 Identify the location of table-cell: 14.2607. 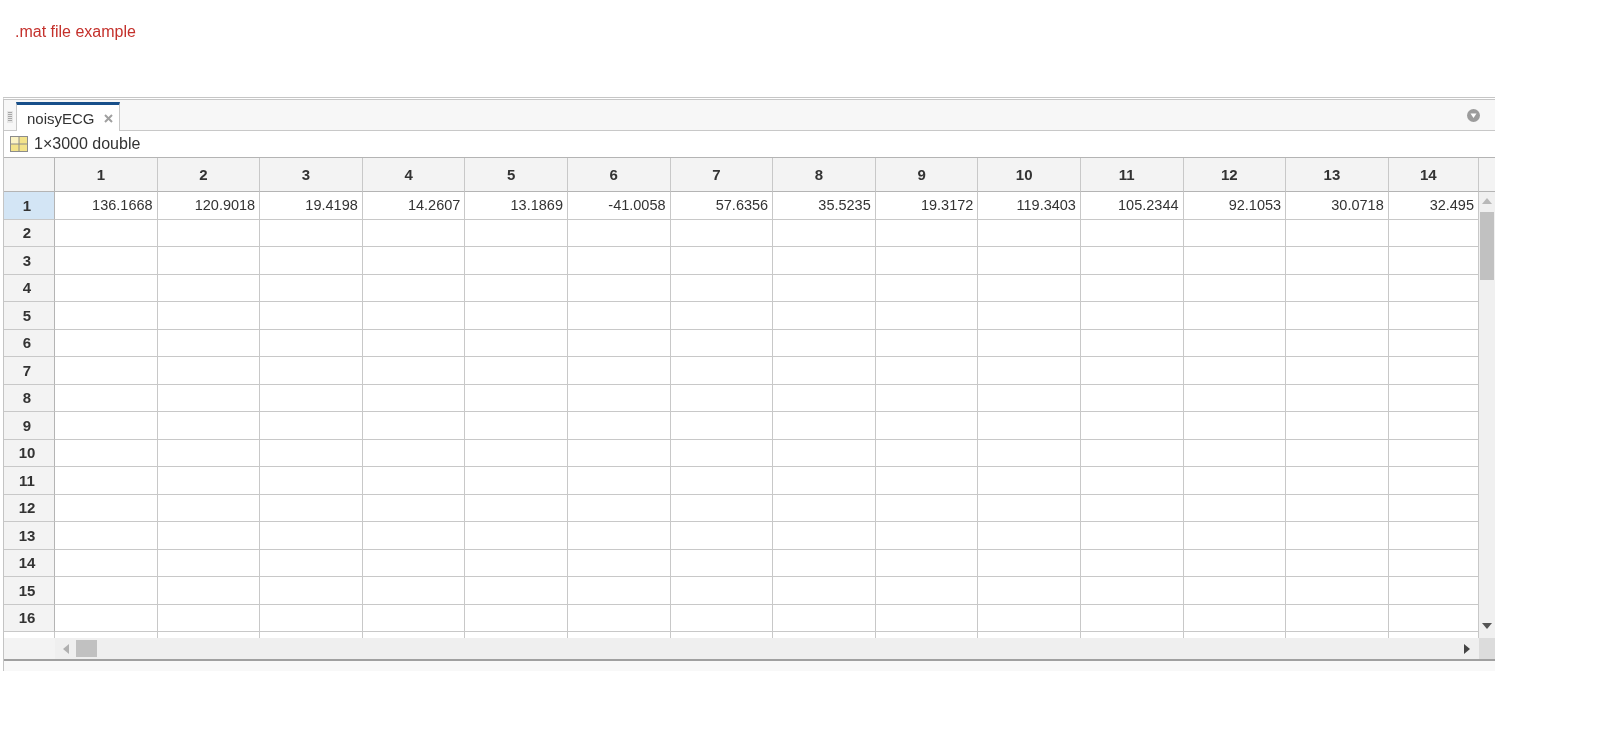
(414, 206).